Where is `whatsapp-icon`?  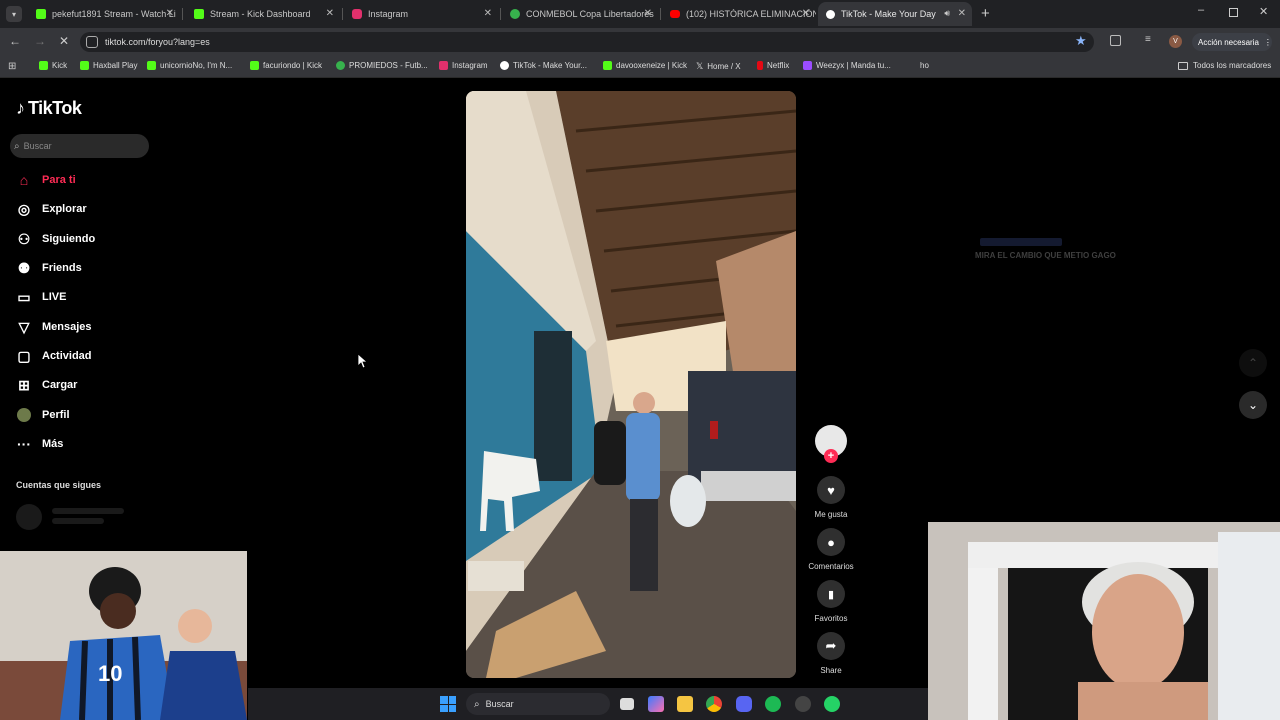 whatsapp-icon is located at coordinates (832, 704).